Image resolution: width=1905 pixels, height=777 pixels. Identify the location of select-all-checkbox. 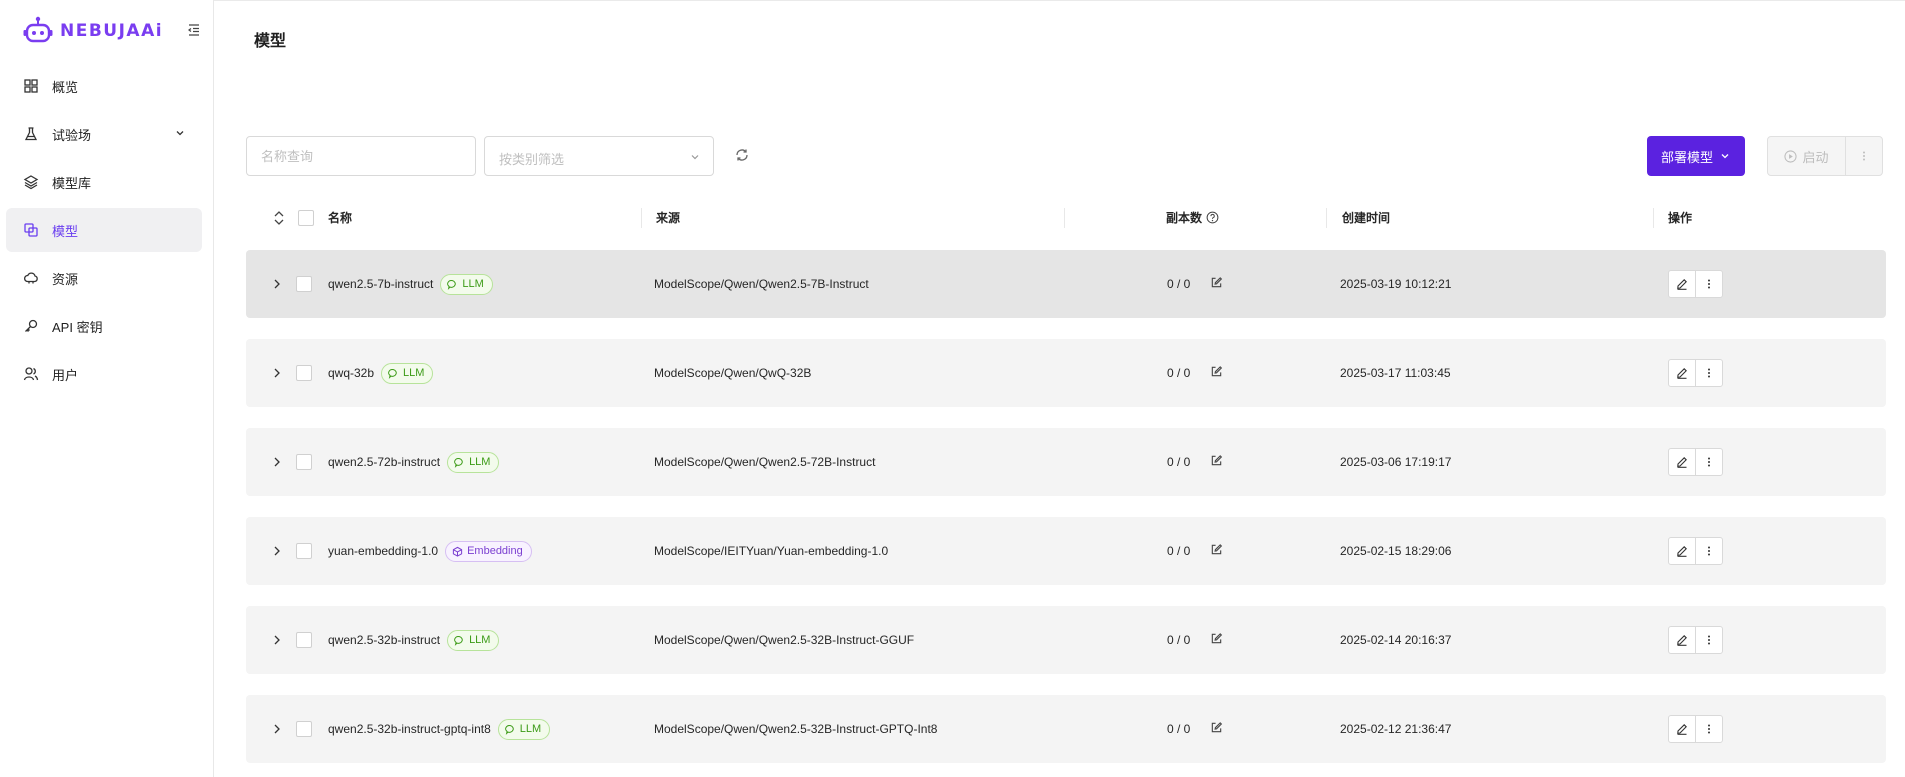
(306, 218).